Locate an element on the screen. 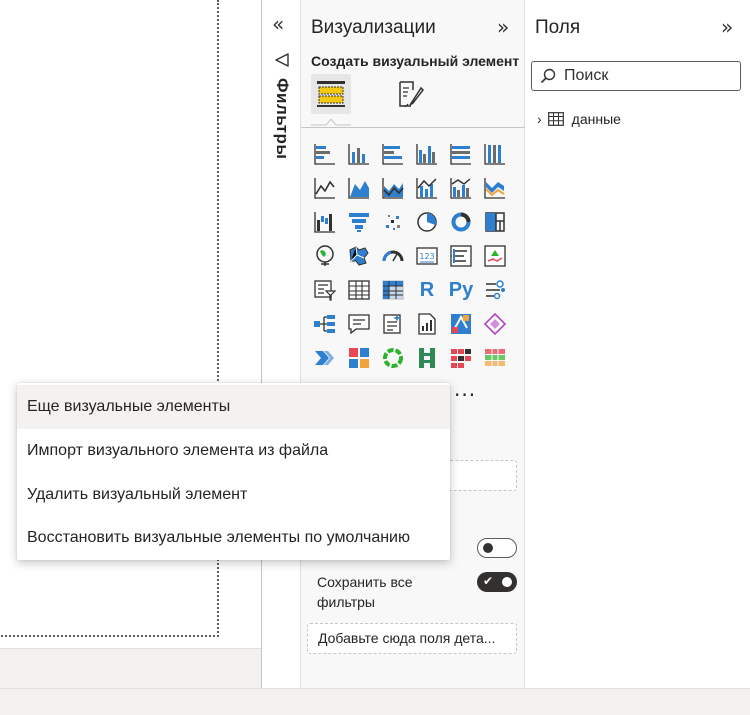  table-icon is located at coordinates (555, 119).